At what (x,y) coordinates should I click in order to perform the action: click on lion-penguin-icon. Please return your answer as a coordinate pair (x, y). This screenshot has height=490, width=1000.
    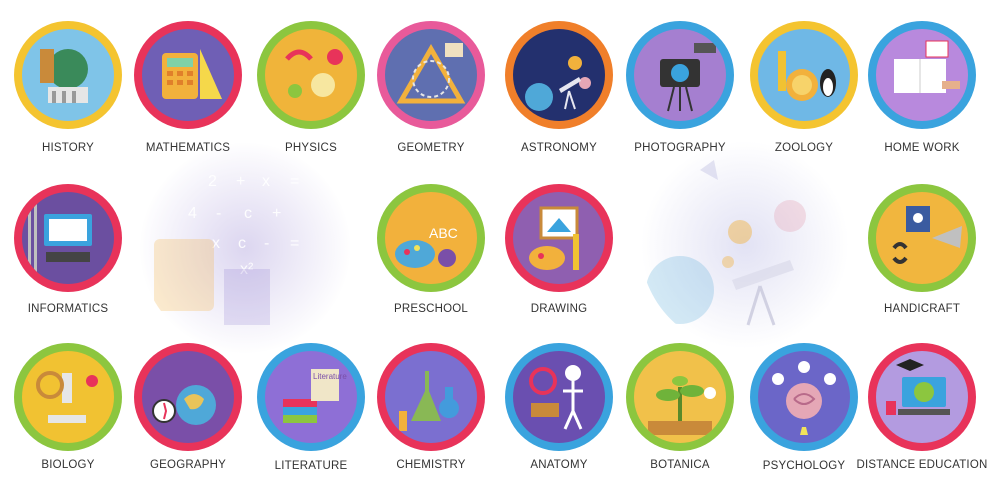
    Looking at the image, I should click on (804, 75).